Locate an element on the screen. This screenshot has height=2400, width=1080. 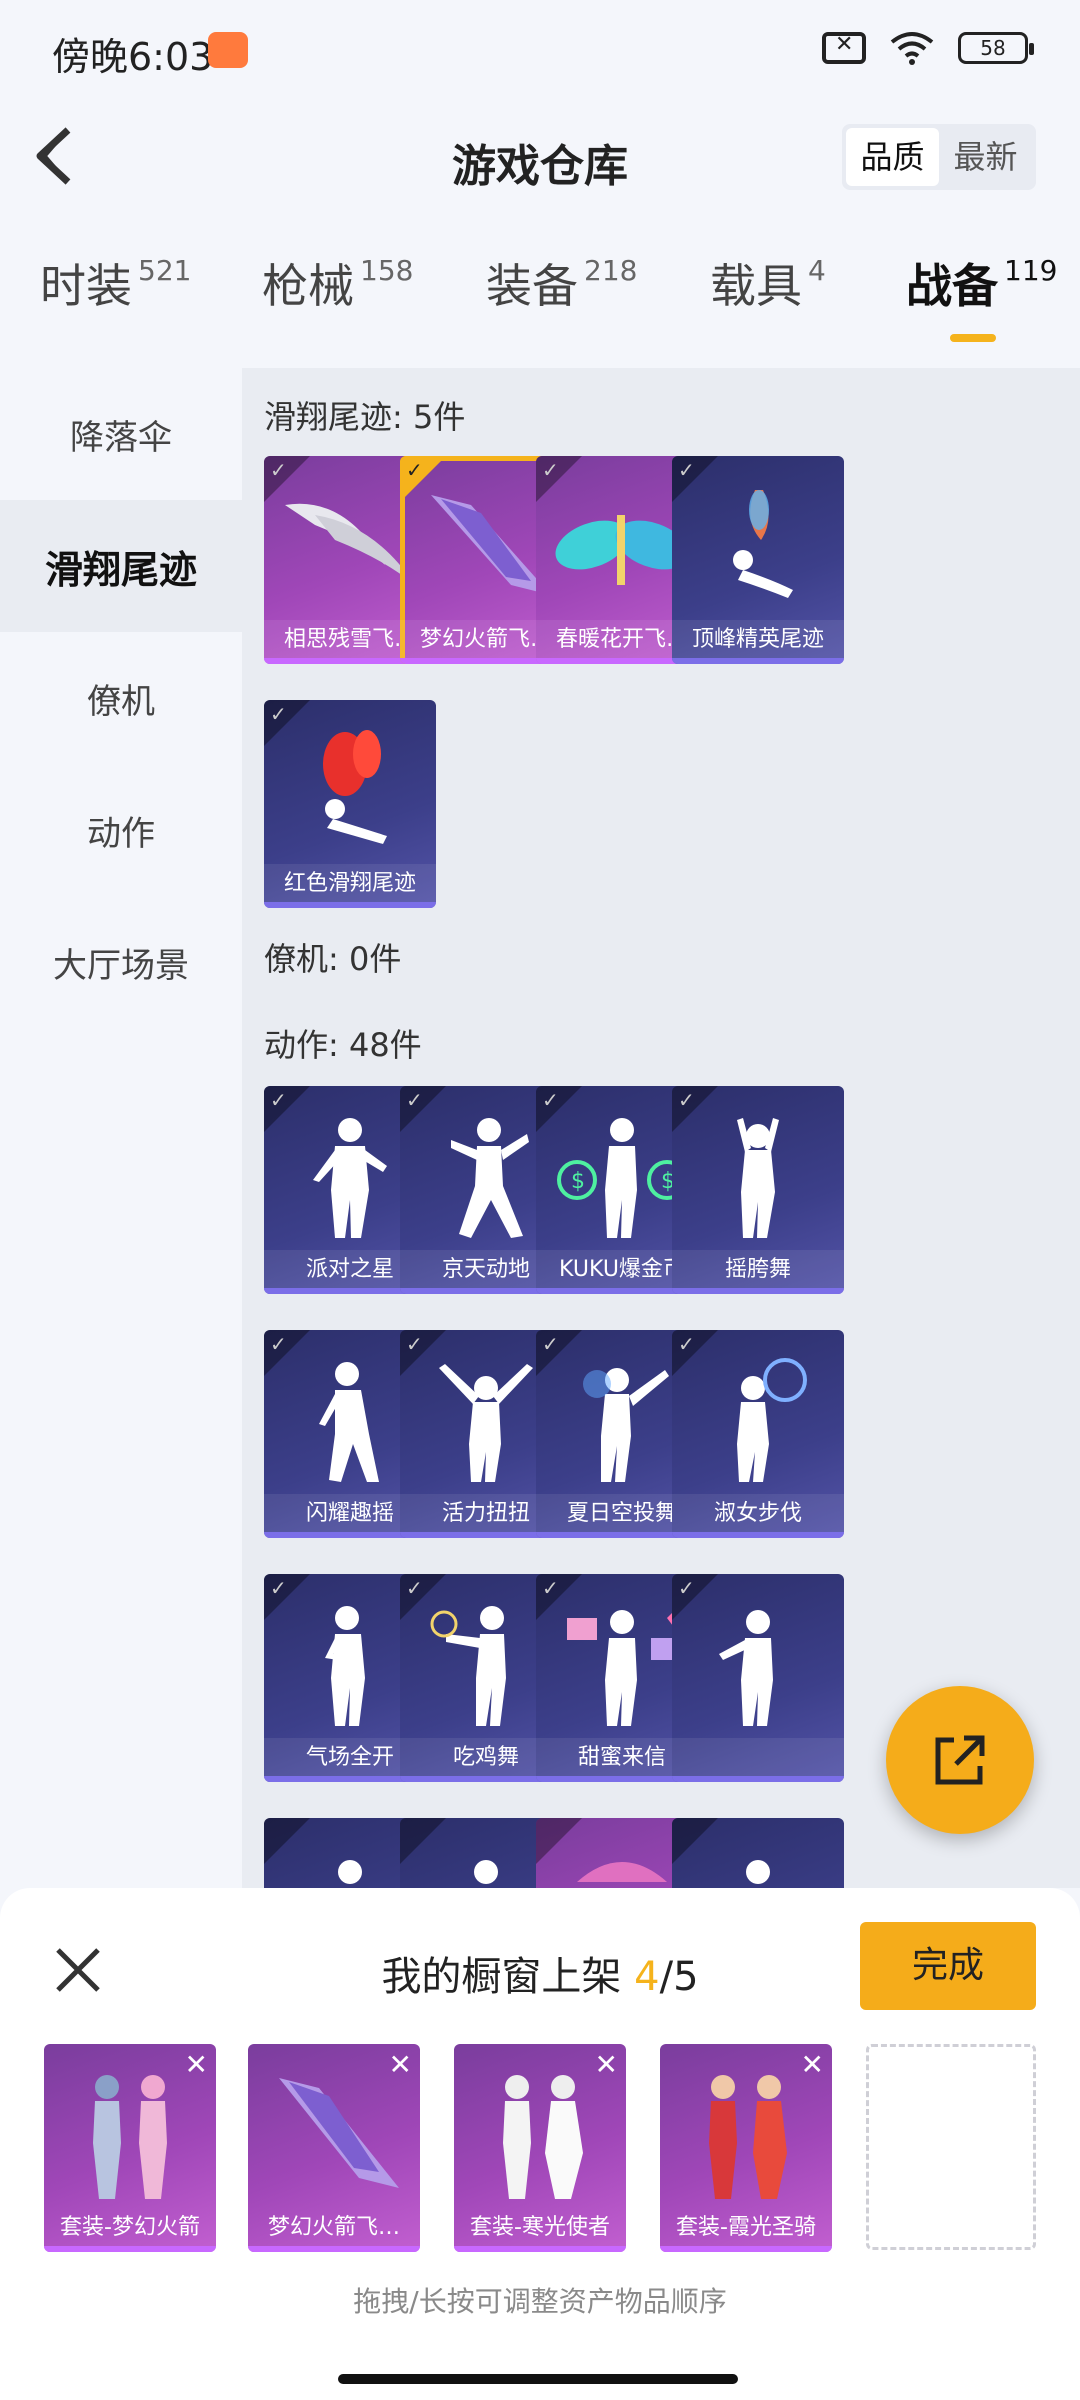
showcase-item: ✕ 套装-梦幻火箭 is located at coordinates (130, 2148).